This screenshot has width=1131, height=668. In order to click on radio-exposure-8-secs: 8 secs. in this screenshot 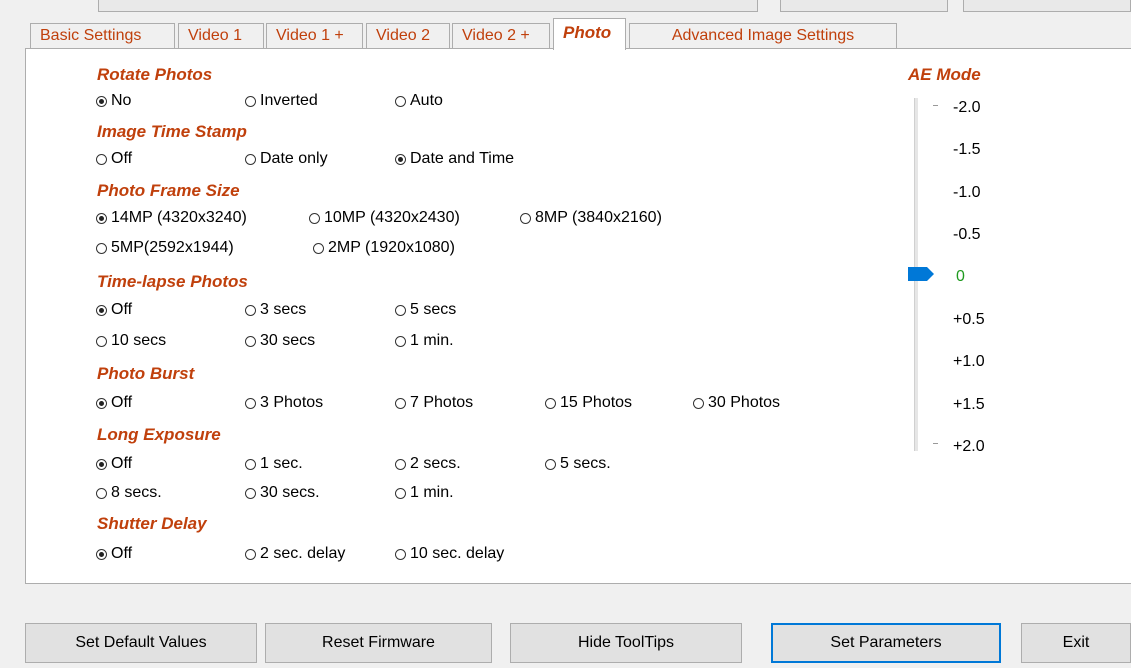, I will do `click(129, 493)`.